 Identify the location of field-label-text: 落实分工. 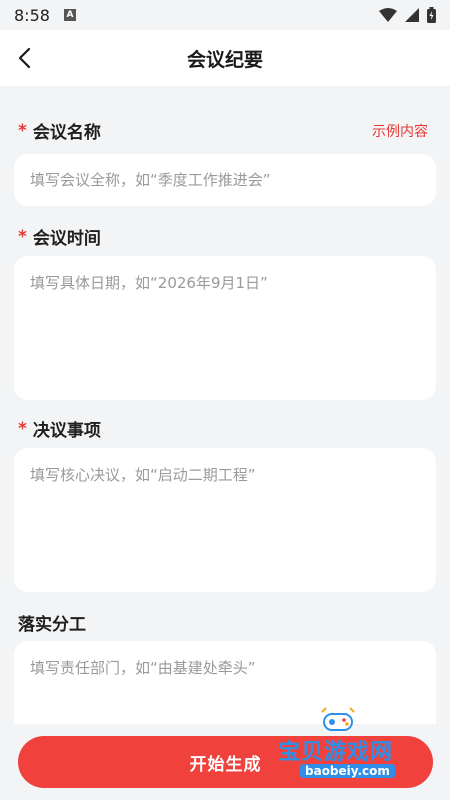
(52, 625).